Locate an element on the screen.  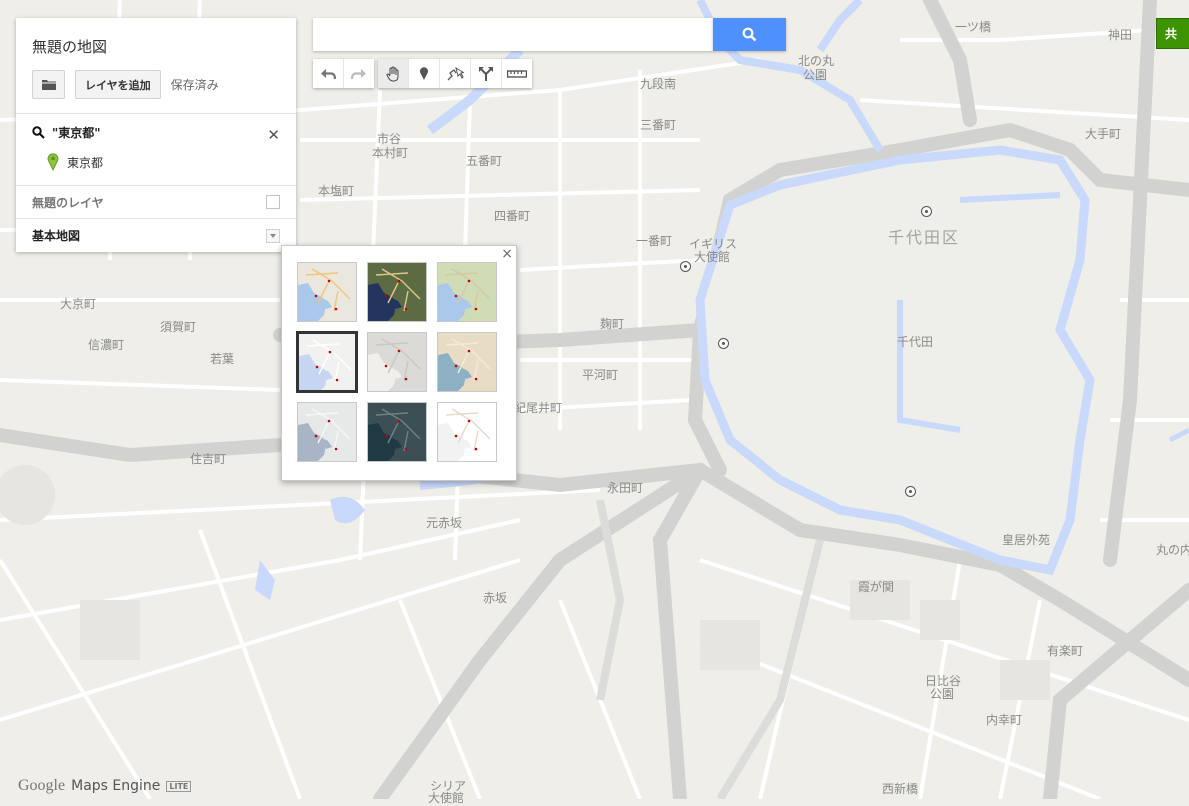
marker-icon is located at coordinates (424, 73).